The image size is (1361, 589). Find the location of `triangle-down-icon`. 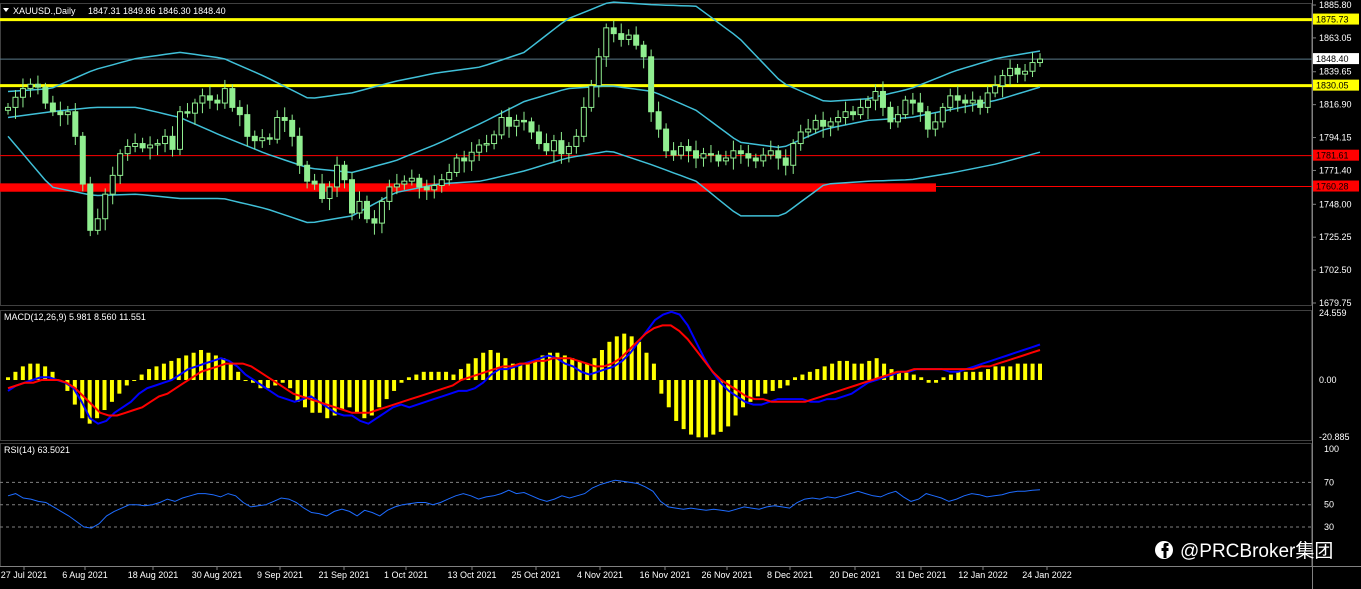

triangle-down-icon is located at coordinates (6, 10).